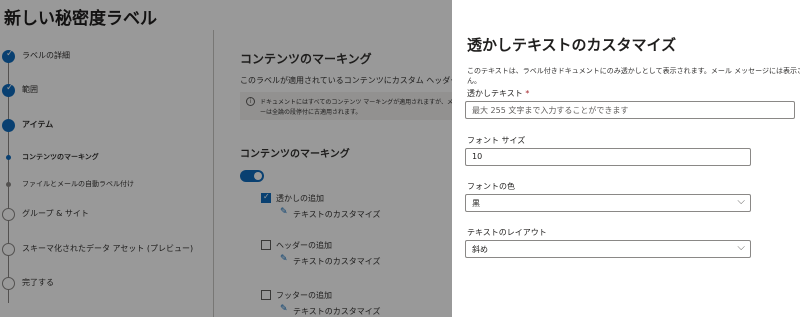 The width and height of the screenshot is (800, 317). I want to click on watermark-text-placeholder: 最大 255 文字まで入力することができます, so click(550, 110).